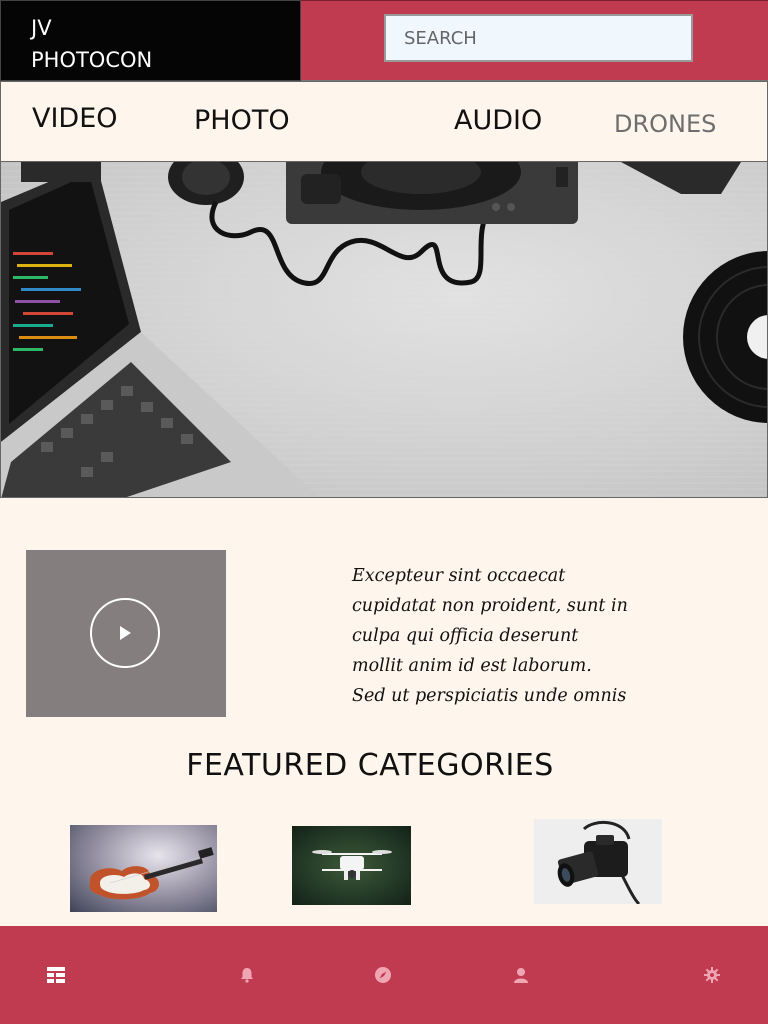  What do you see at coordinates (432, 193) in the screenshot?
I see `turntable-illustration` at bounding box center [432, 193].